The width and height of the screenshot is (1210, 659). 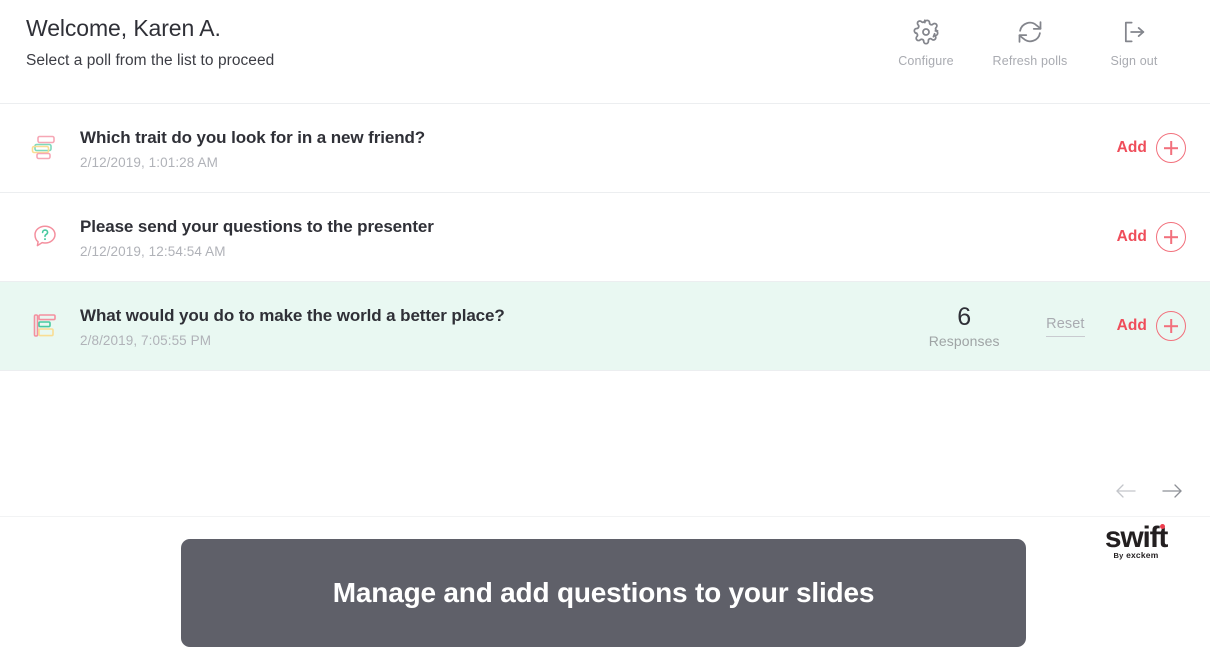 I want to click on header-actions: Configure Refresh polls Sign out, so click(x=1030, y=34).